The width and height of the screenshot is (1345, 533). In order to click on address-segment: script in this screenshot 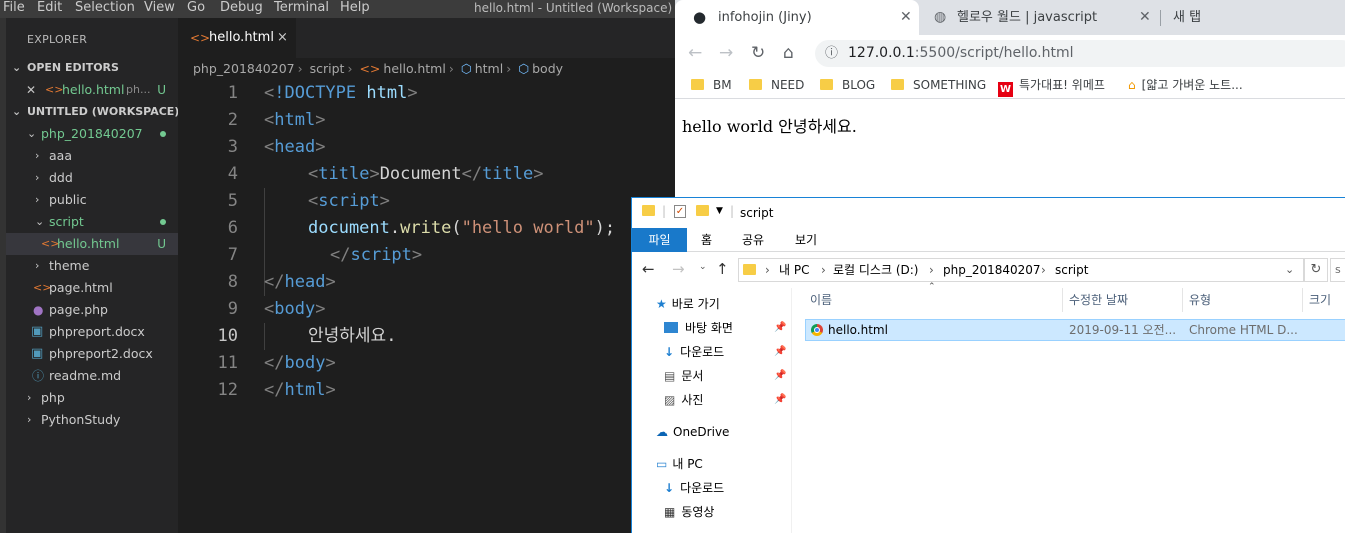, I will do `click(1071, 270)`.